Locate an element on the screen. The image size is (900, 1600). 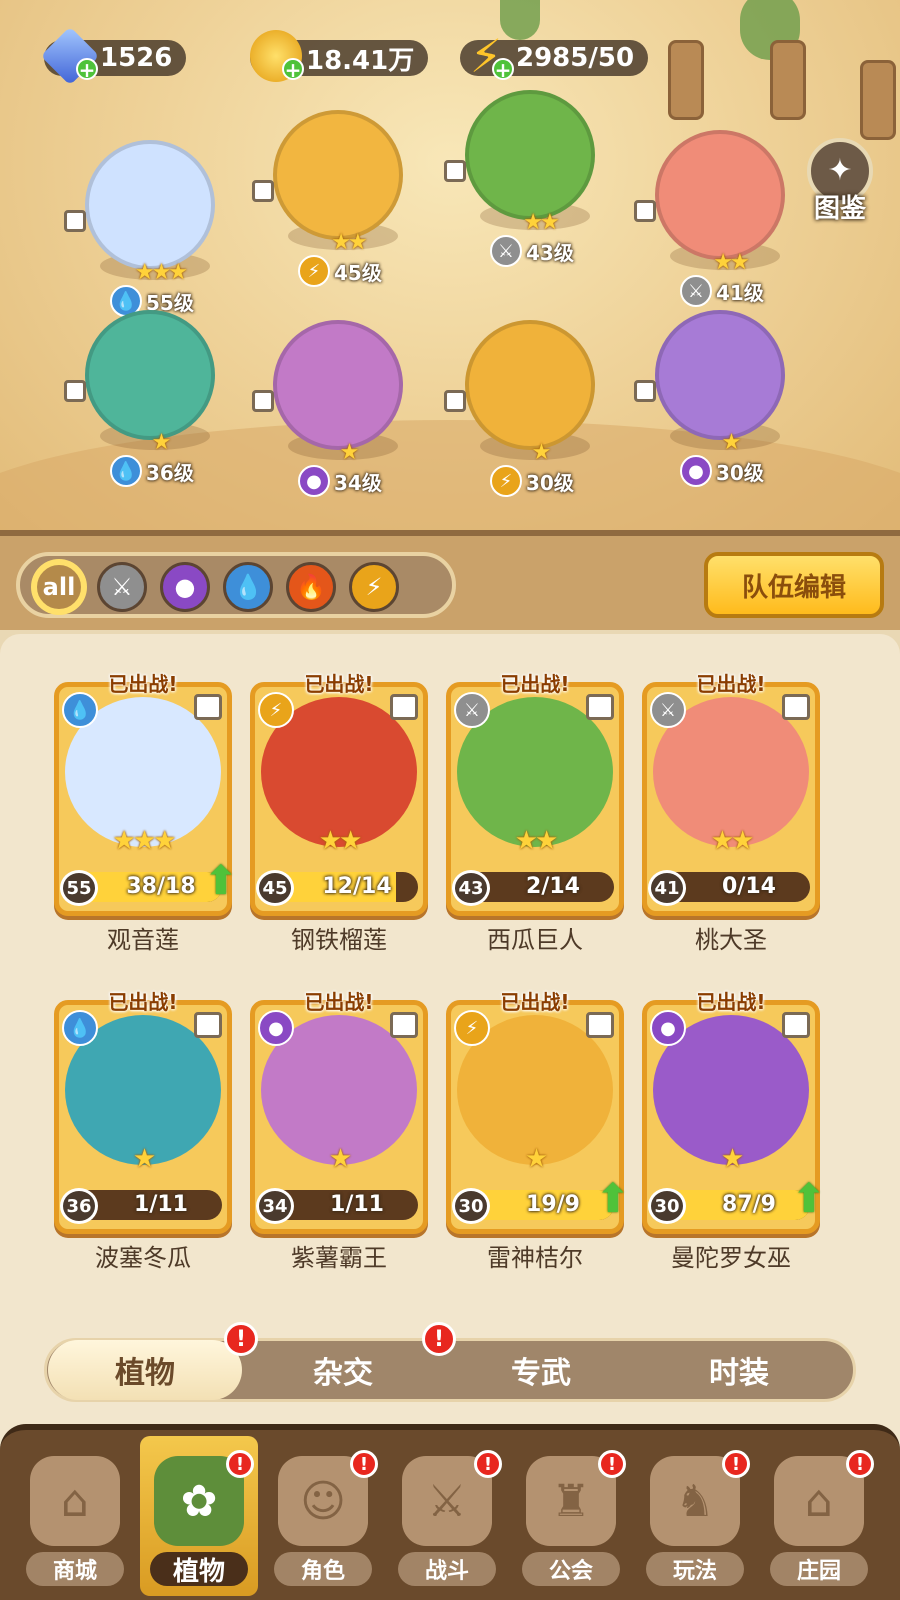
hero-slot: ★★ ⚔ 43级 is located at coordinates (530, 180).